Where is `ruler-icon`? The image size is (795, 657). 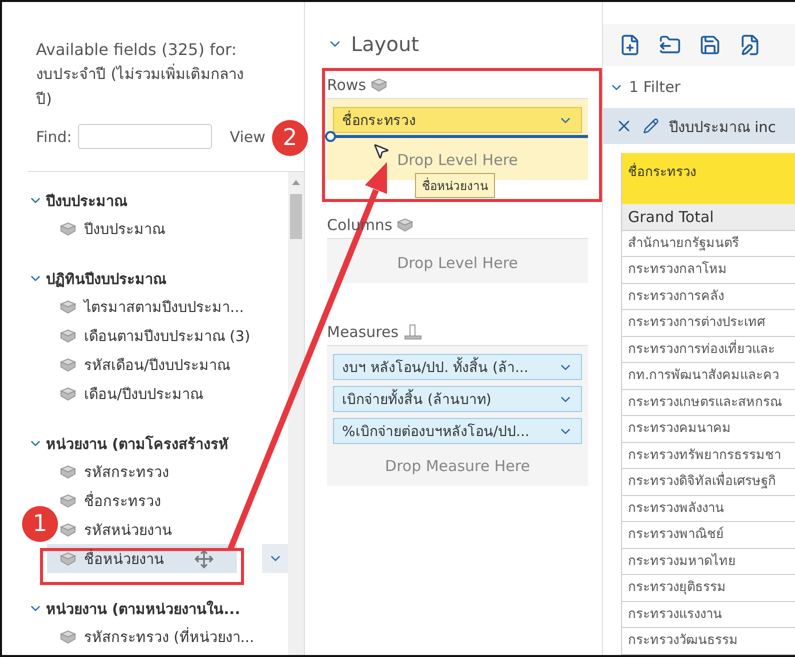 ruler-icon is located at coordinates (413, 332).